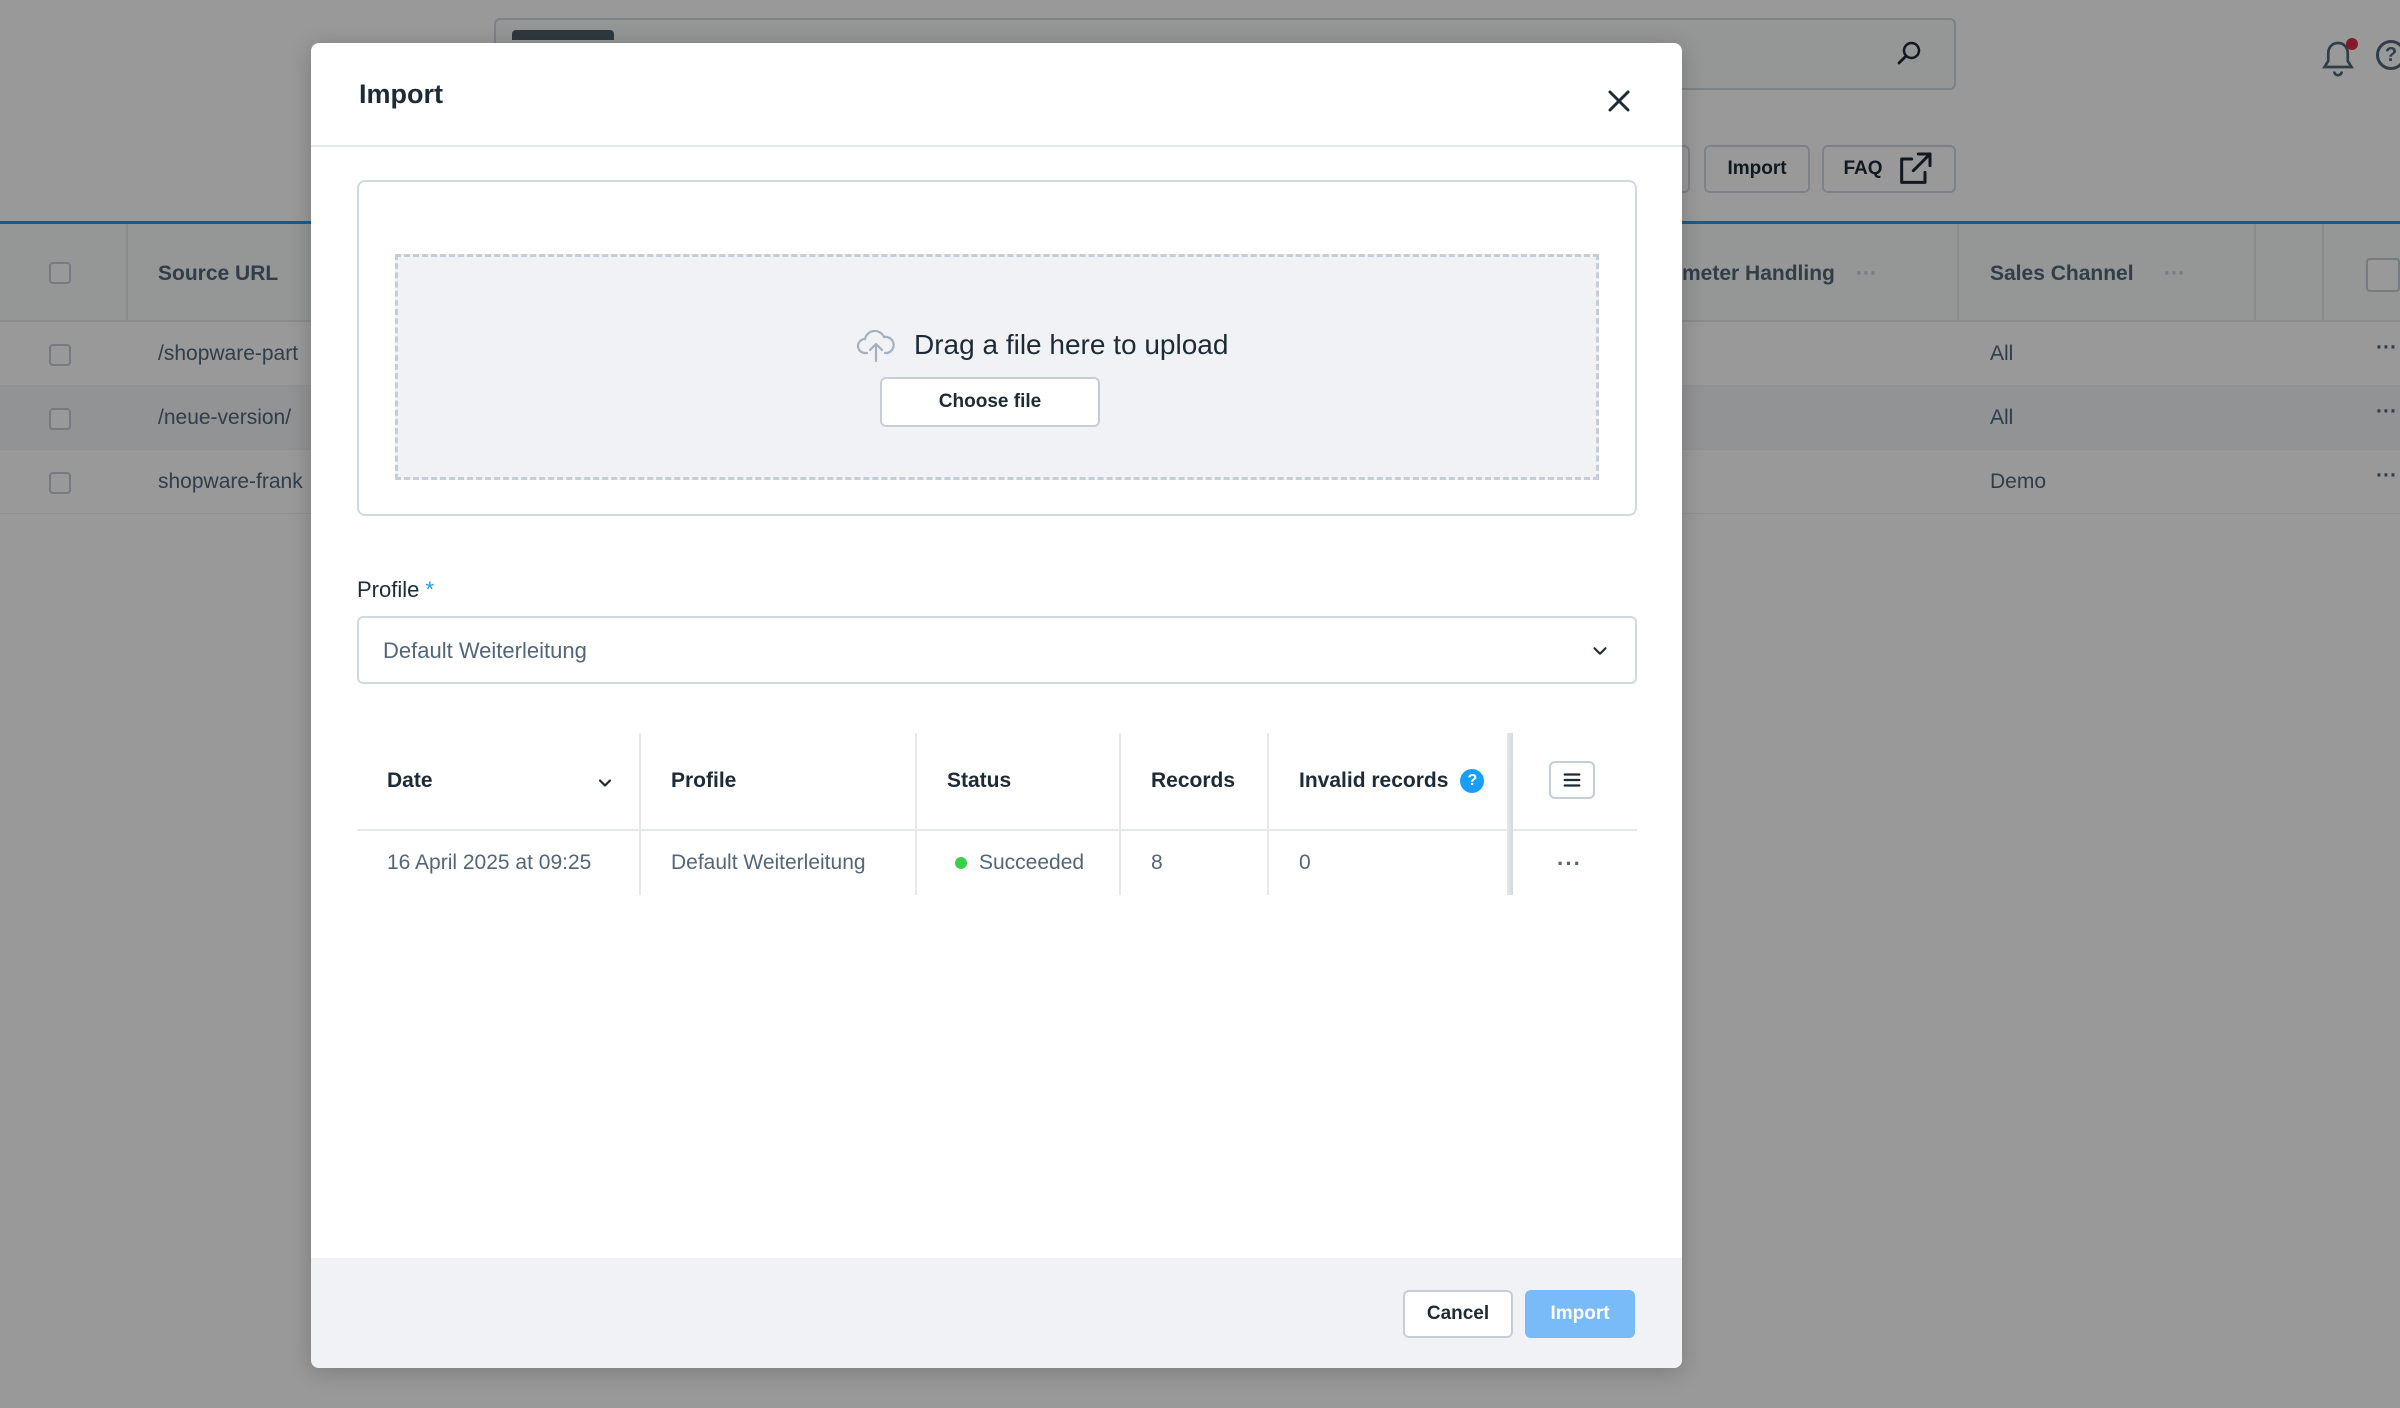 The height and width of the screenshot is (1408, 2400). I want to click on upload-card: Drag a file here to upload Choose file, so click(997, 348).